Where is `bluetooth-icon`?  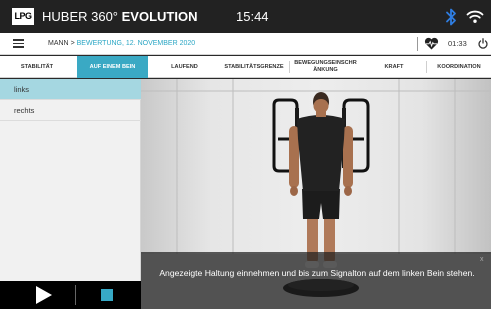
bluetooth-icon is located at coordinates (451, 17).